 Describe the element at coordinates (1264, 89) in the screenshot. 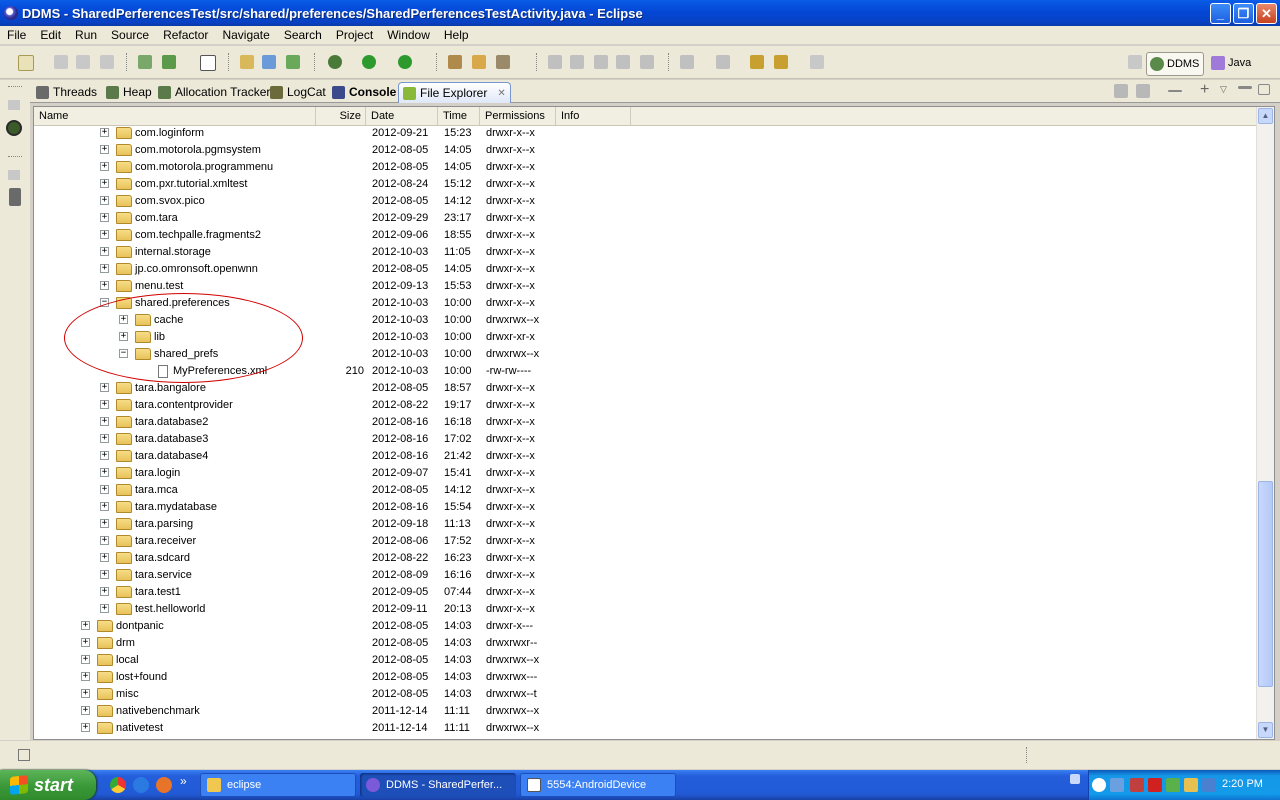

I see `maximize-view-icon` at that location.